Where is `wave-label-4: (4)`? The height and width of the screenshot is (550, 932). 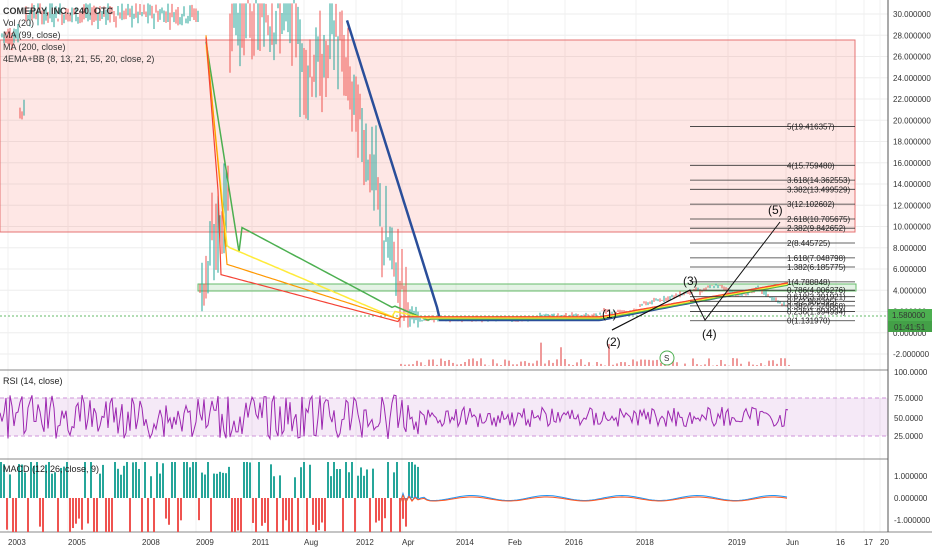
wave-label-4: (4) is located at coordinates (709, 334).